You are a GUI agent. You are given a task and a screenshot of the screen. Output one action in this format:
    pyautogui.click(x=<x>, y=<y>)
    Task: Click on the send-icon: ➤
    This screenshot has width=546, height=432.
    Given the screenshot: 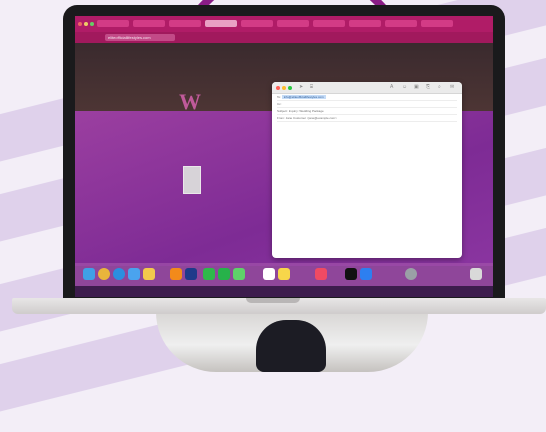 What is the action you would take?
    pyautogui.click(x=301, y=87)
    